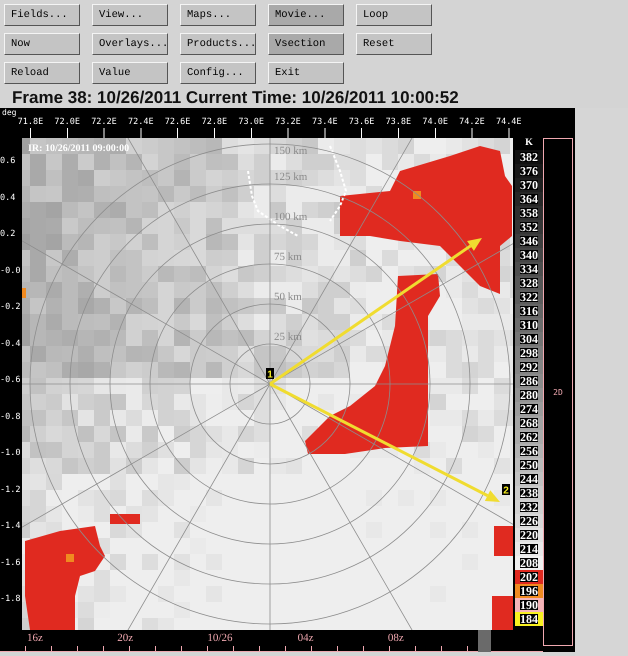 The image size is (628, 656). What do you see at coordinates (251, 122) in the screenshot?
I see `longitude-label: 73.0E` at bounding box center [251, 122].